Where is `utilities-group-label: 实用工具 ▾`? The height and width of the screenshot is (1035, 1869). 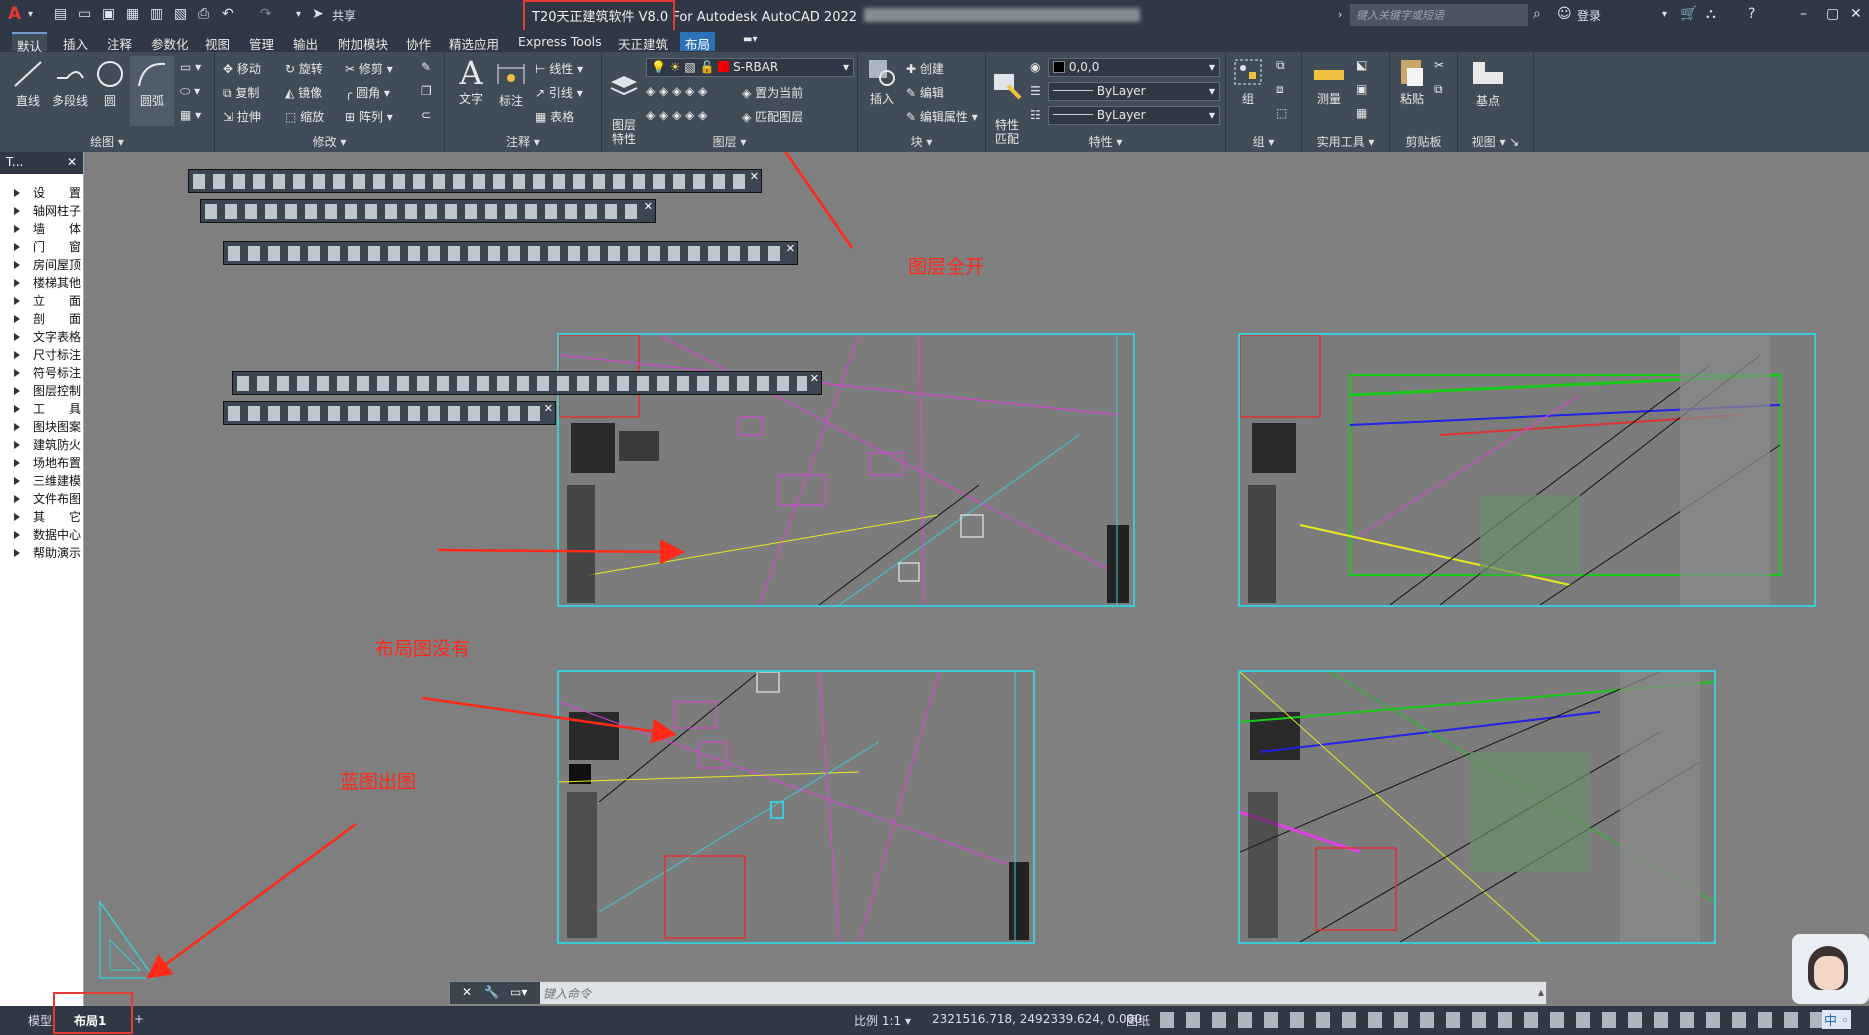
utilities-group-label: 实用工具 ▾ is located at coordinates (1345, 141).